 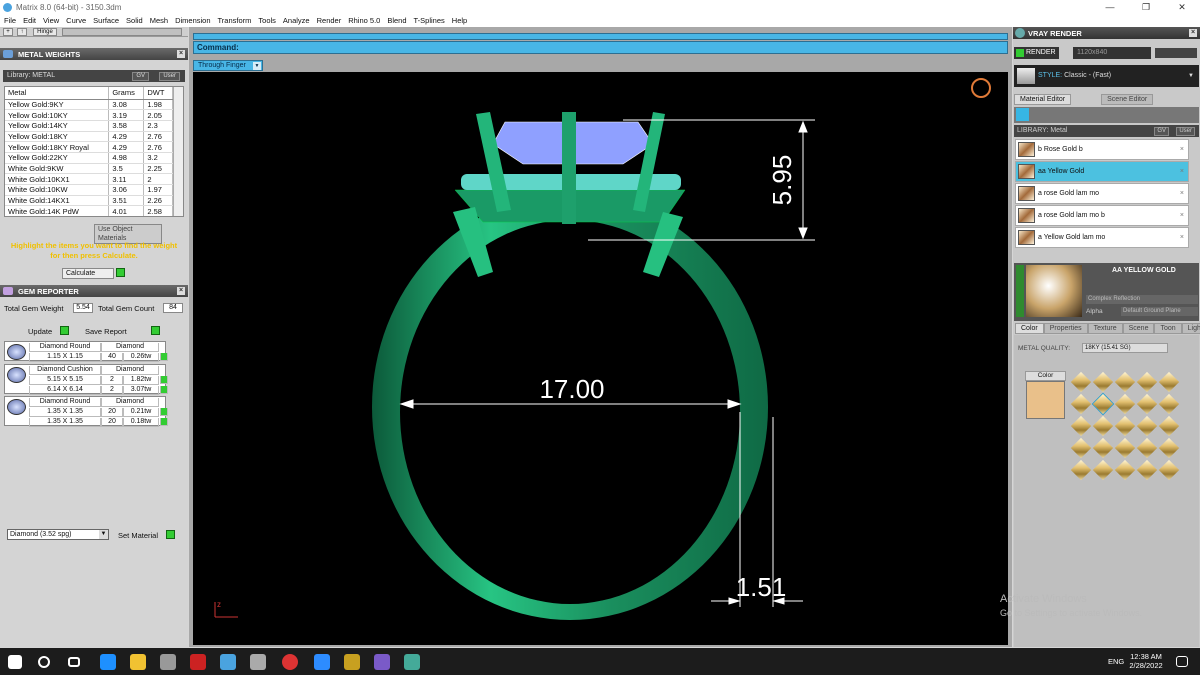 I want to click on matrix-app-icon, so click(x=228, y=662).